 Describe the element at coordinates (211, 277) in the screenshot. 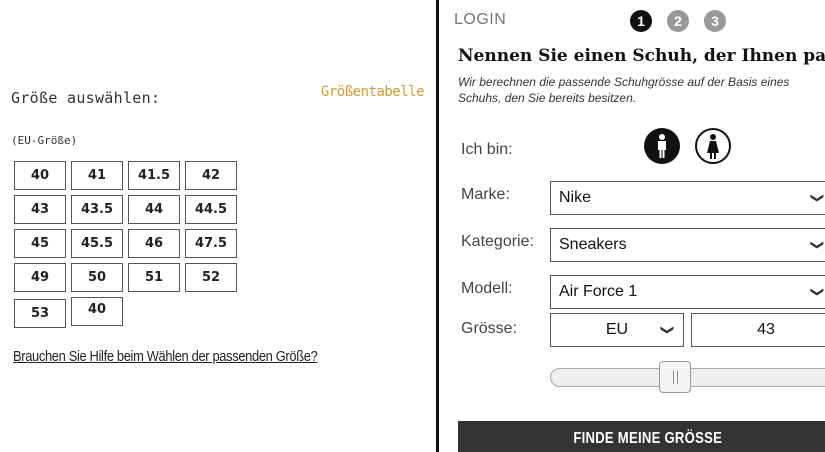

I see `size-option: 52` at that location.